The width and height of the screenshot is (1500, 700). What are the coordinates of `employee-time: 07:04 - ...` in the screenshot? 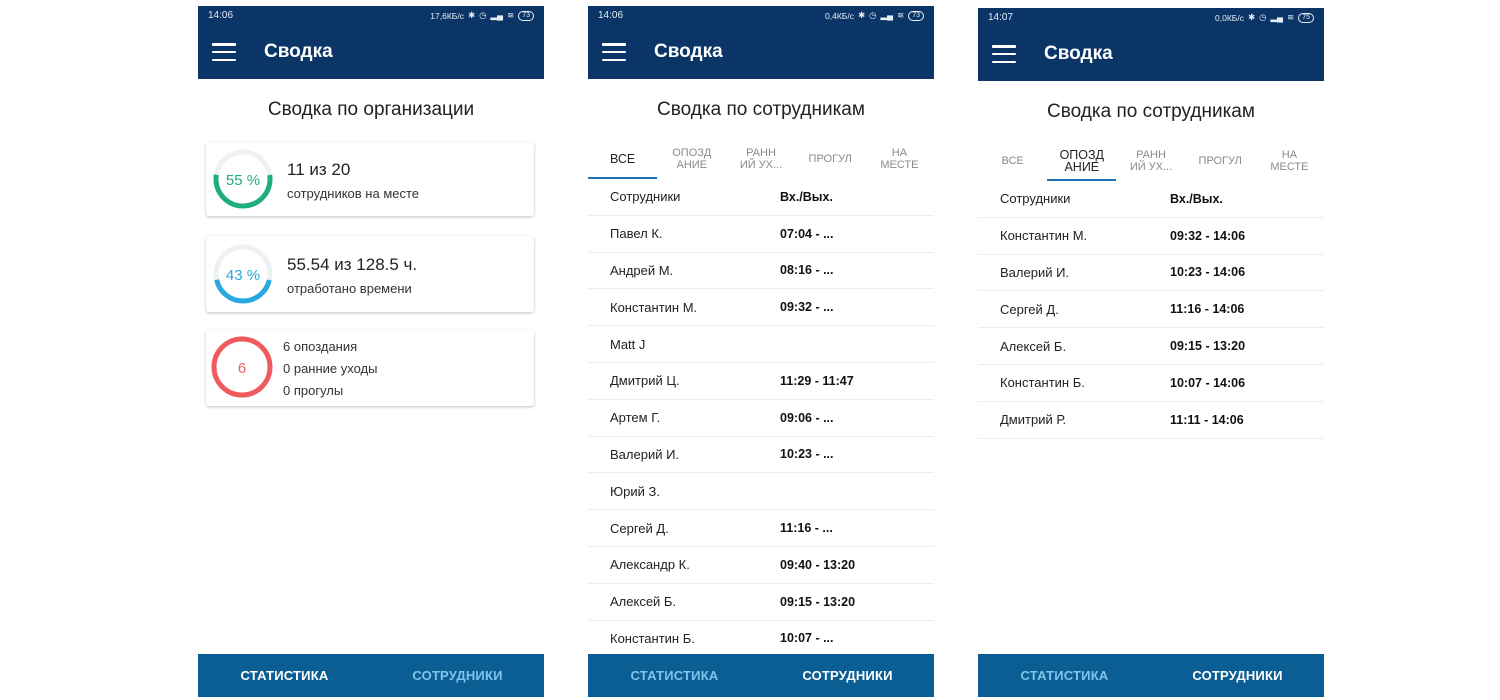 It's located at (807, 233).